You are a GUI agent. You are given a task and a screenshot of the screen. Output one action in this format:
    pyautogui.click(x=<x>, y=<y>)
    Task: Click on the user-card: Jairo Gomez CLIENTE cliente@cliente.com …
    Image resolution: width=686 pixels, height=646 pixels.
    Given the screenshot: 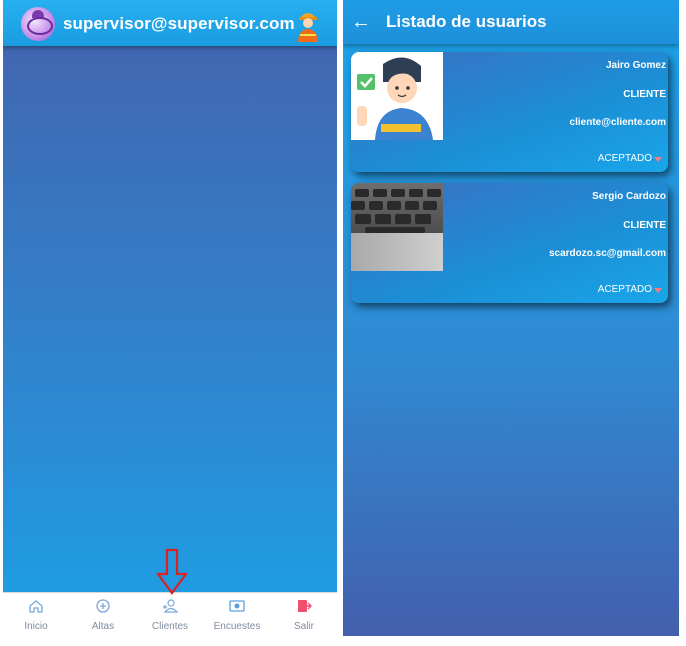 What is the action you would take?
    pyautogui.click(x=509, y=112)
    